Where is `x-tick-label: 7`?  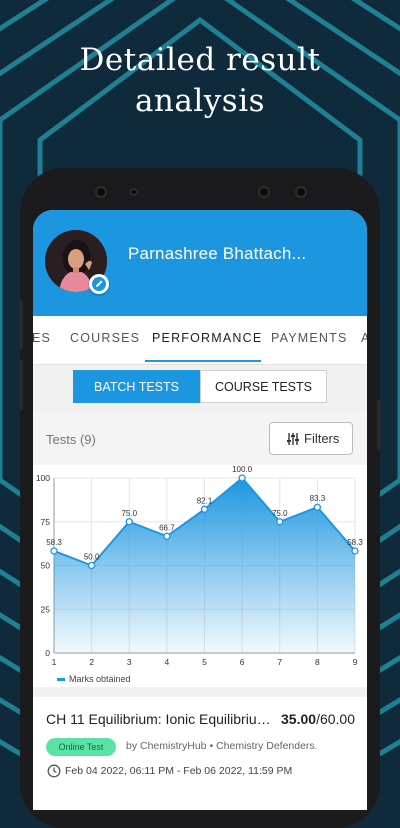 x-tick-label: 7 is located at coordinates (279, 662).